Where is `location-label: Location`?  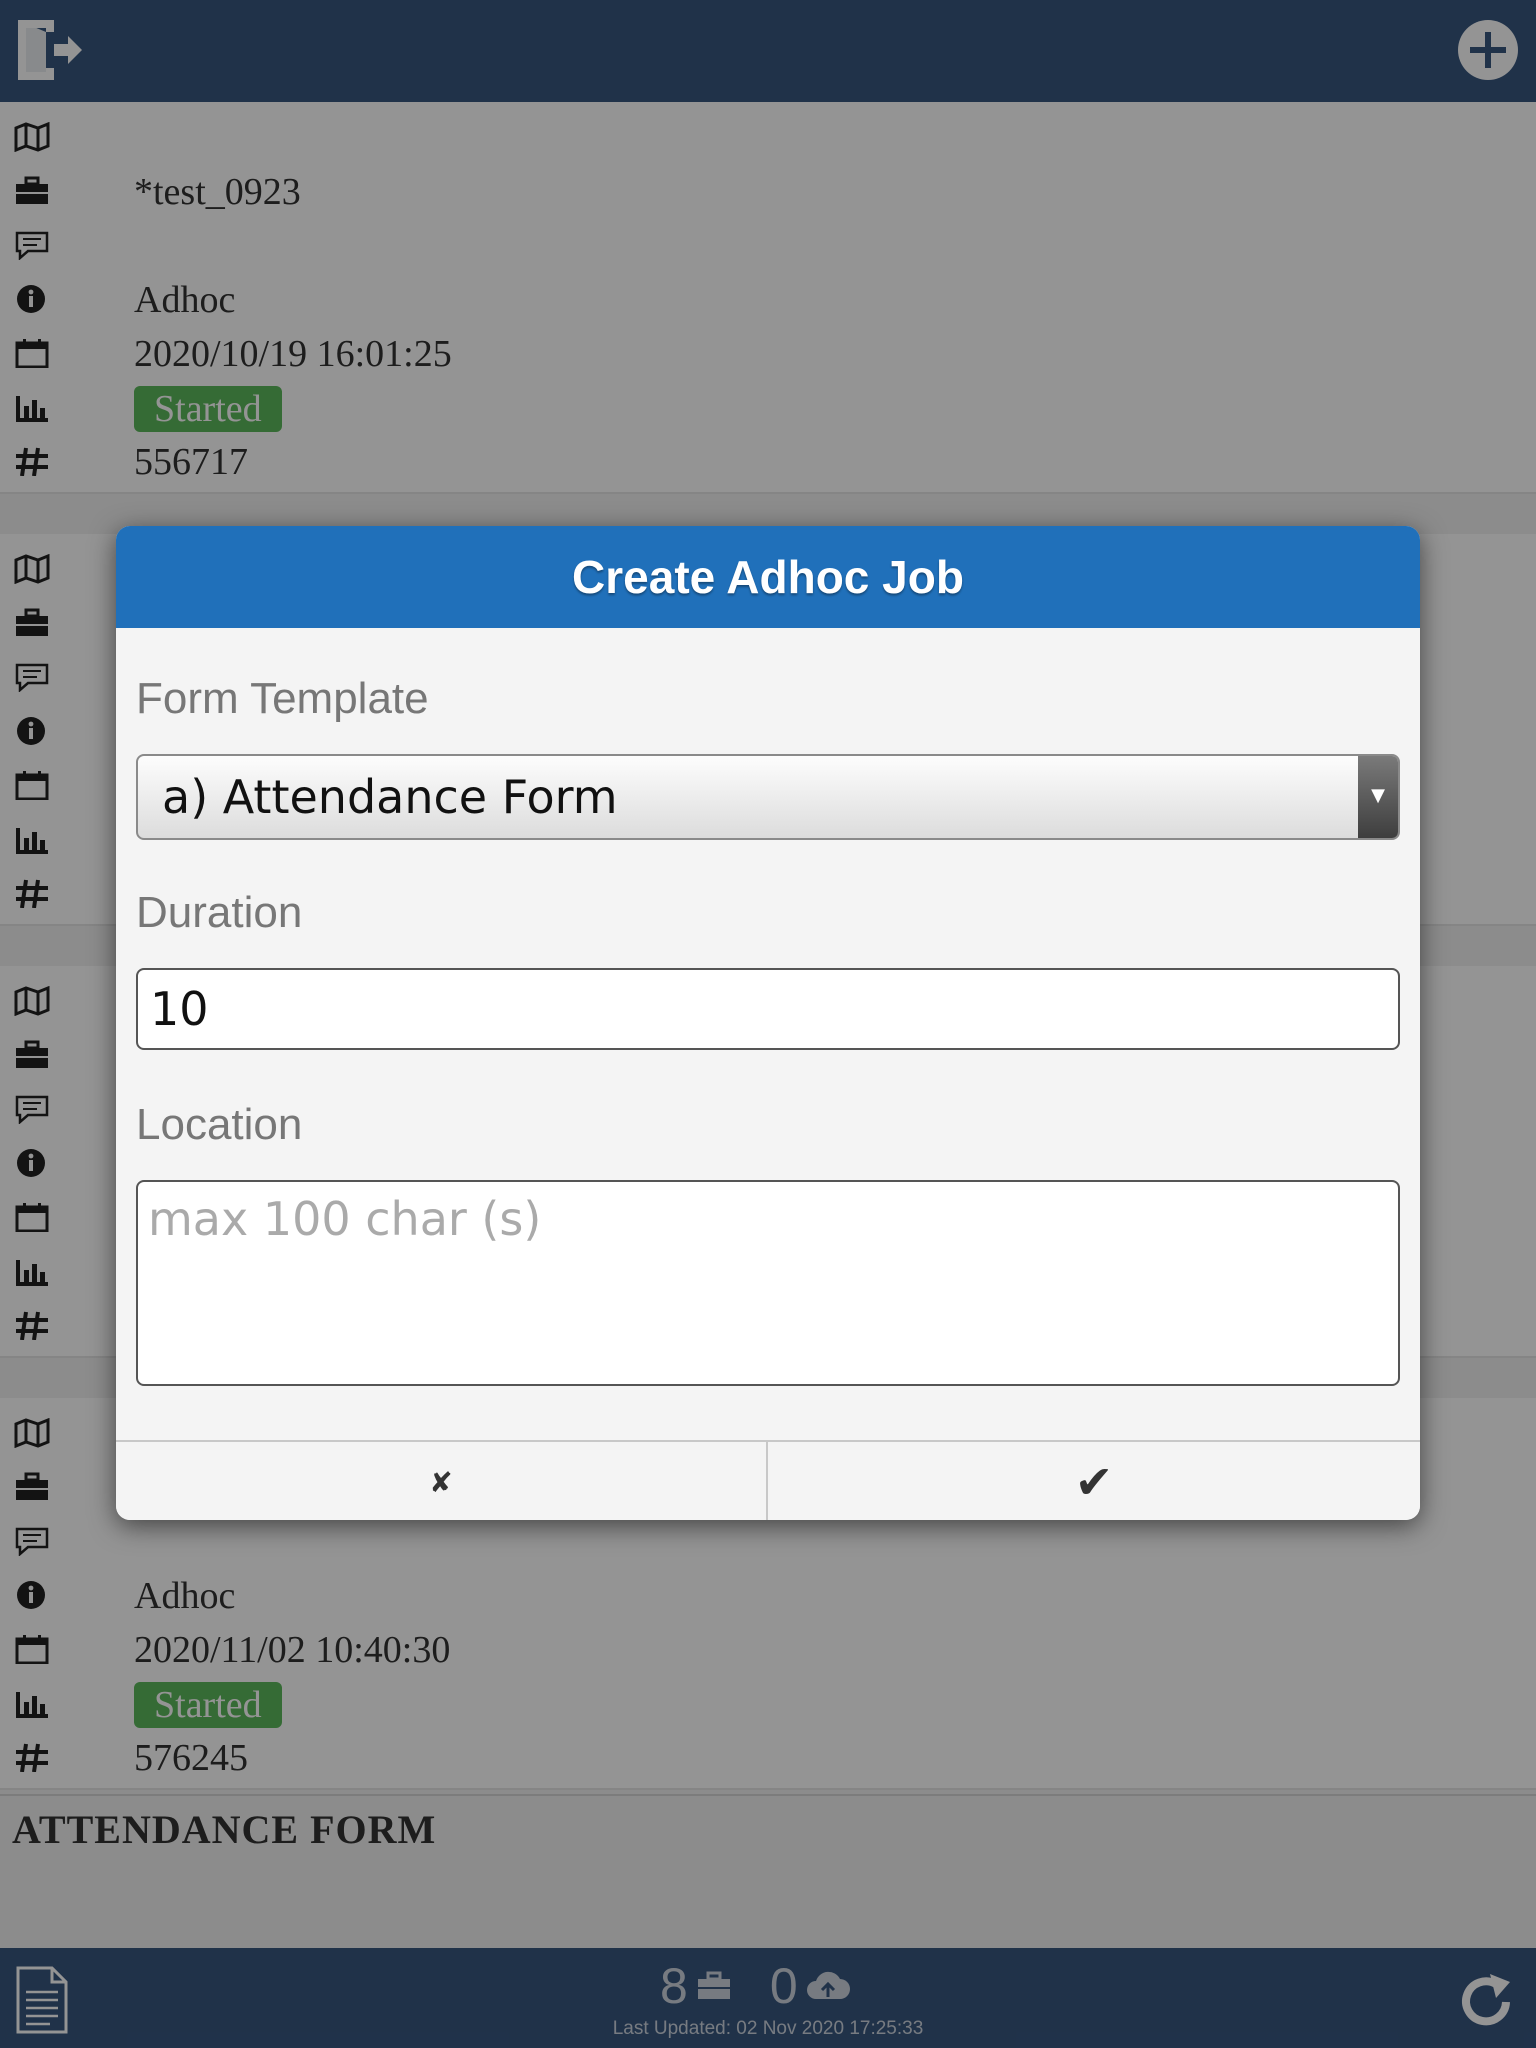
location-label: Location is located at coordinates (219, 1124).